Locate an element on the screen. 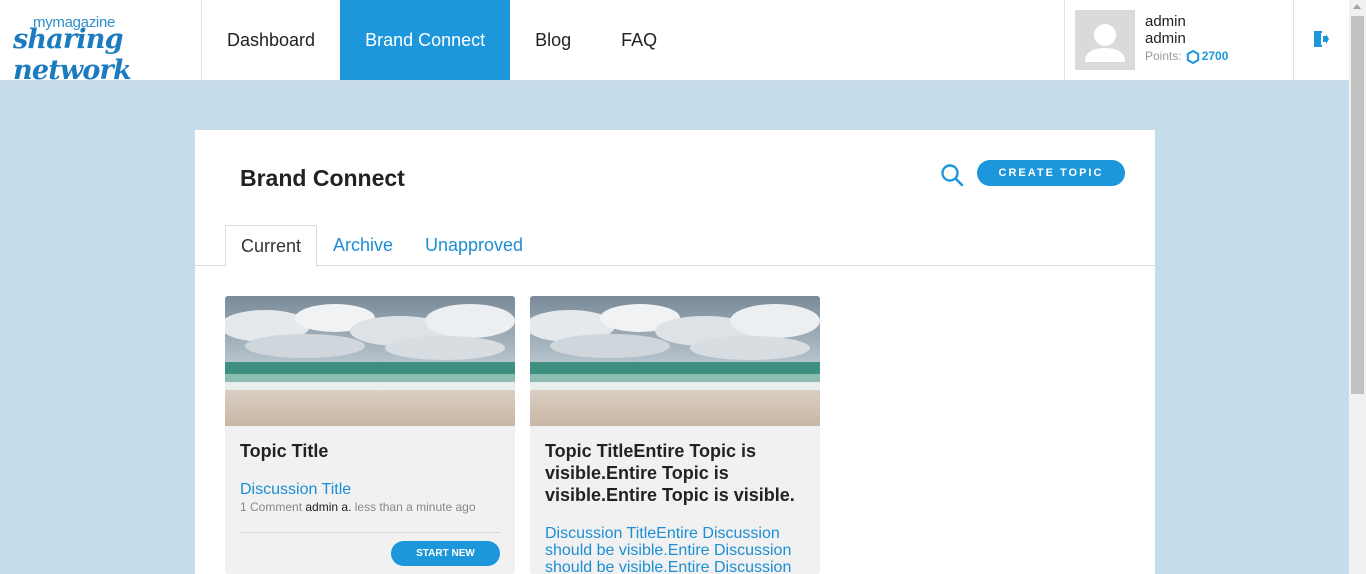 The height and width of the screenshot is (574, 1366). page-scrollbar is located at coordinates (1357, 287).